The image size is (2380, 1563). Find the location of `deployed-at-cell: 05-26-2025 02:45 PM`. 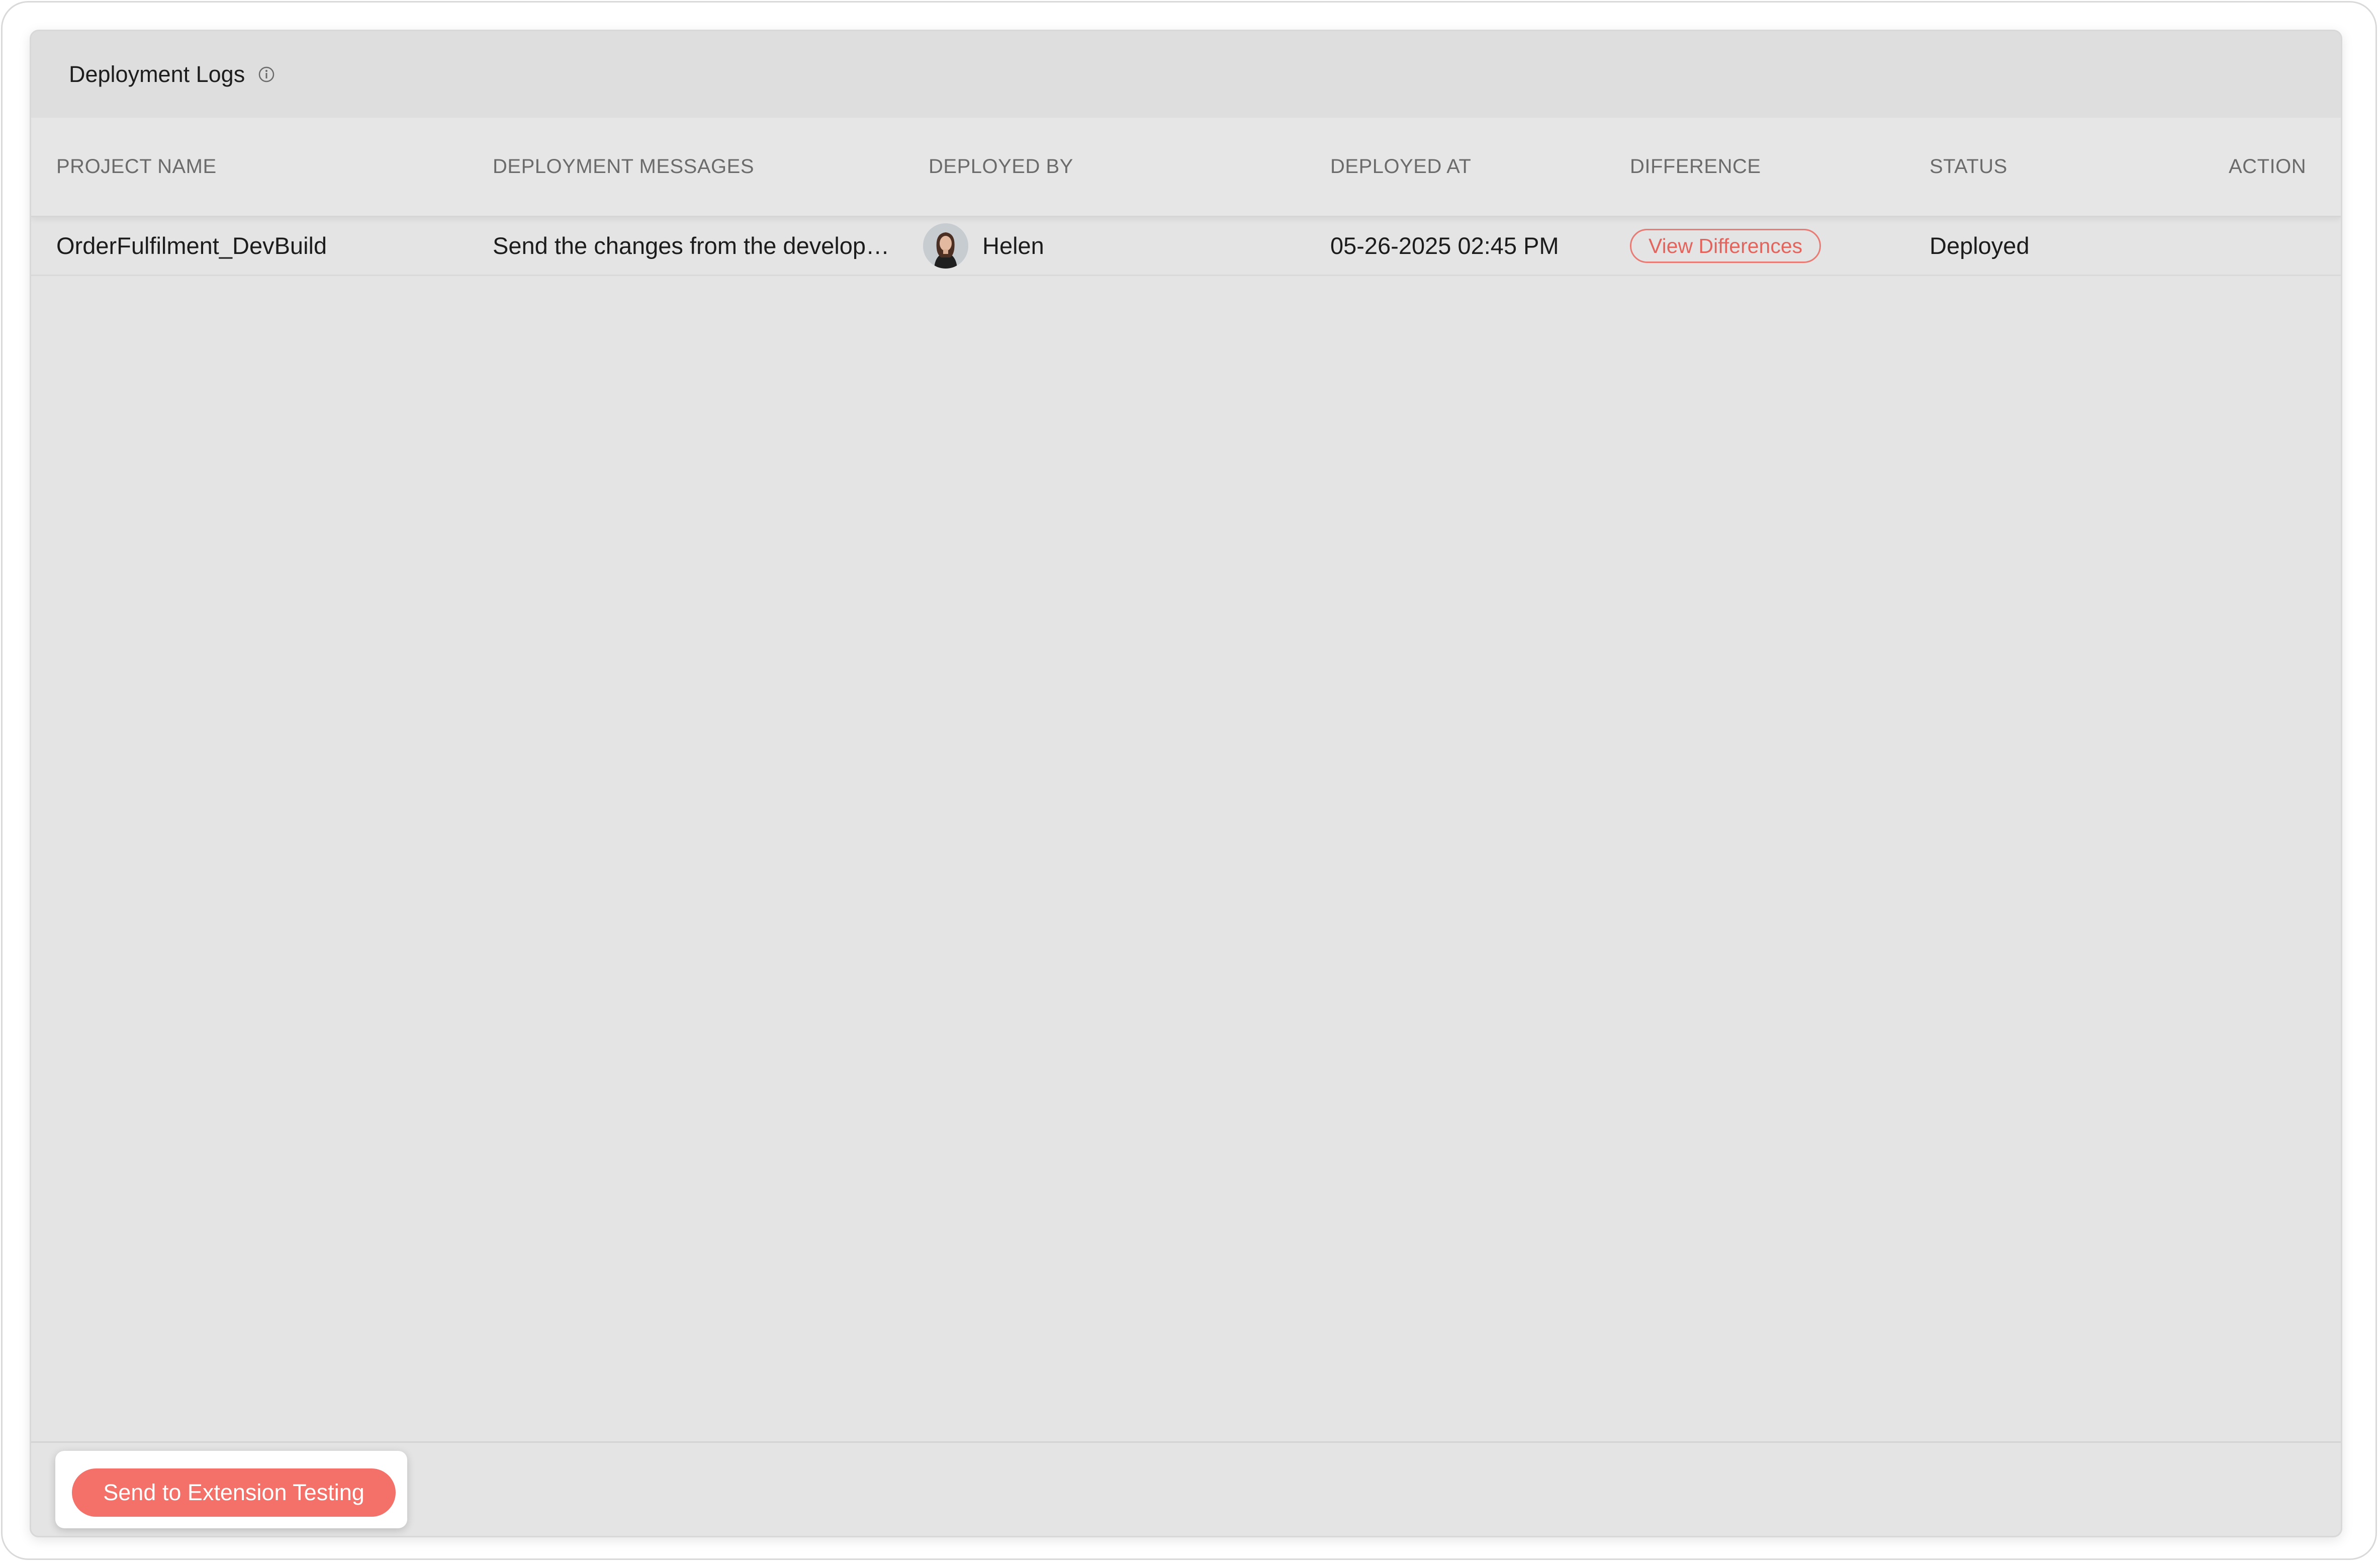

deployed-at-cell: 05-26-2025 02:45 PM is located at coordinates (1444, 245).